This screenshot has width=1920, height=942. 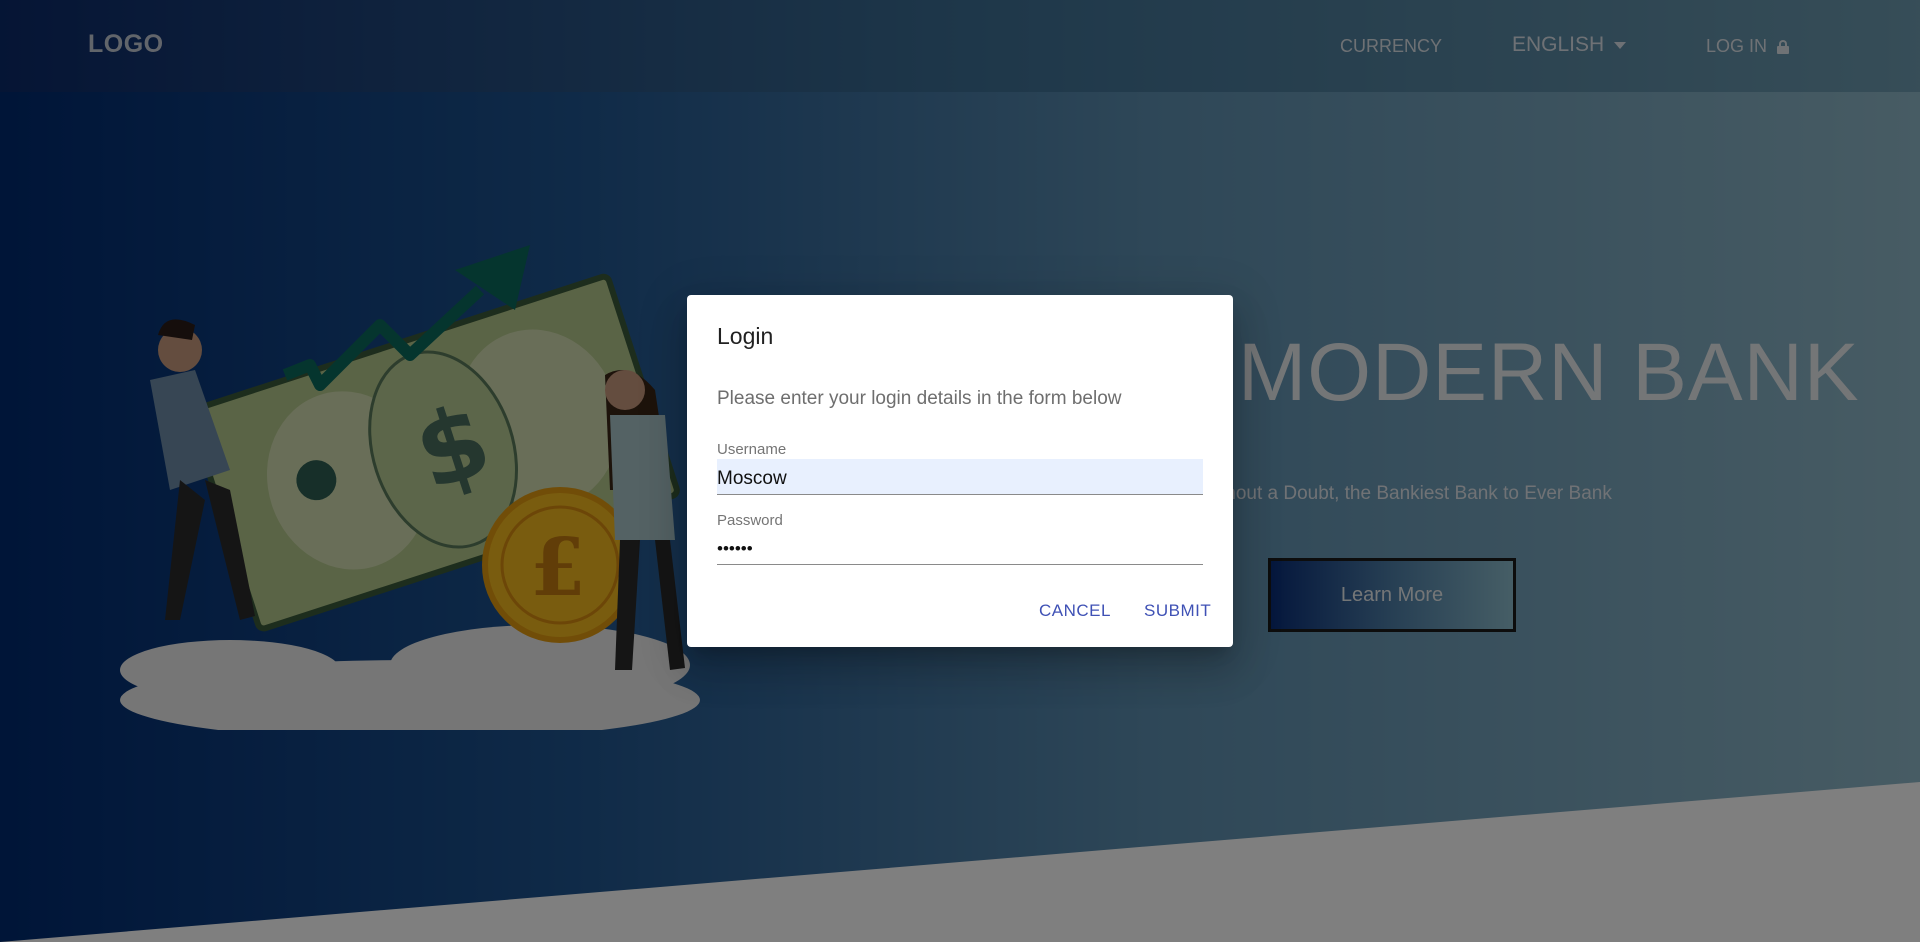 What do you see at coordinates (752, 449) in the screenshot?
I see `username-label: Username` at bounding box center [752, 449].